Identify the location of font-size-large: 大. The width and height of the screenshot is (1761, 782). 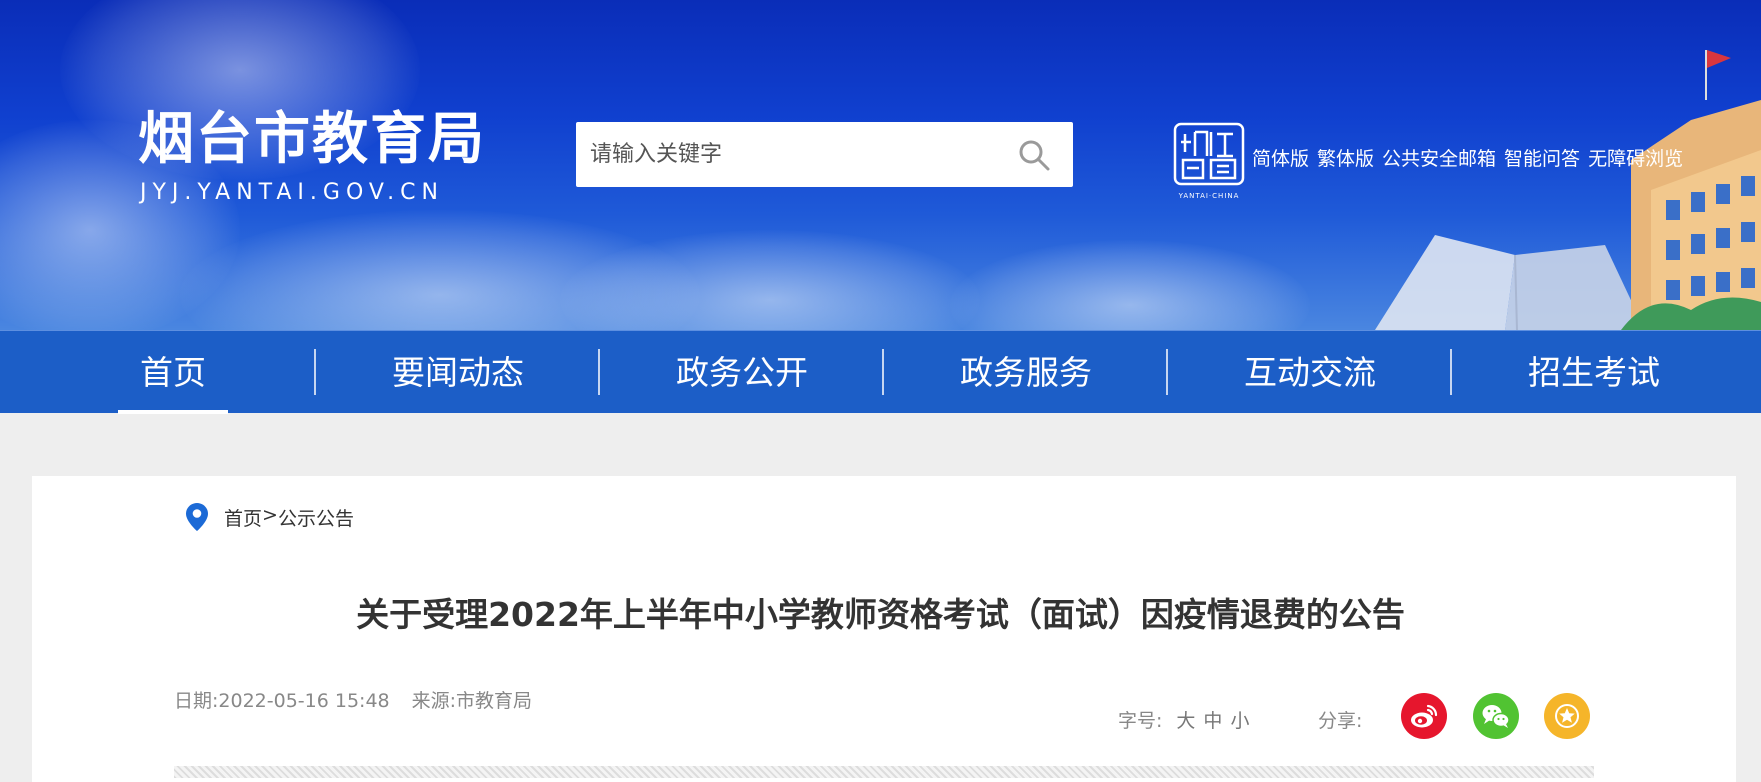
(1185, 719).